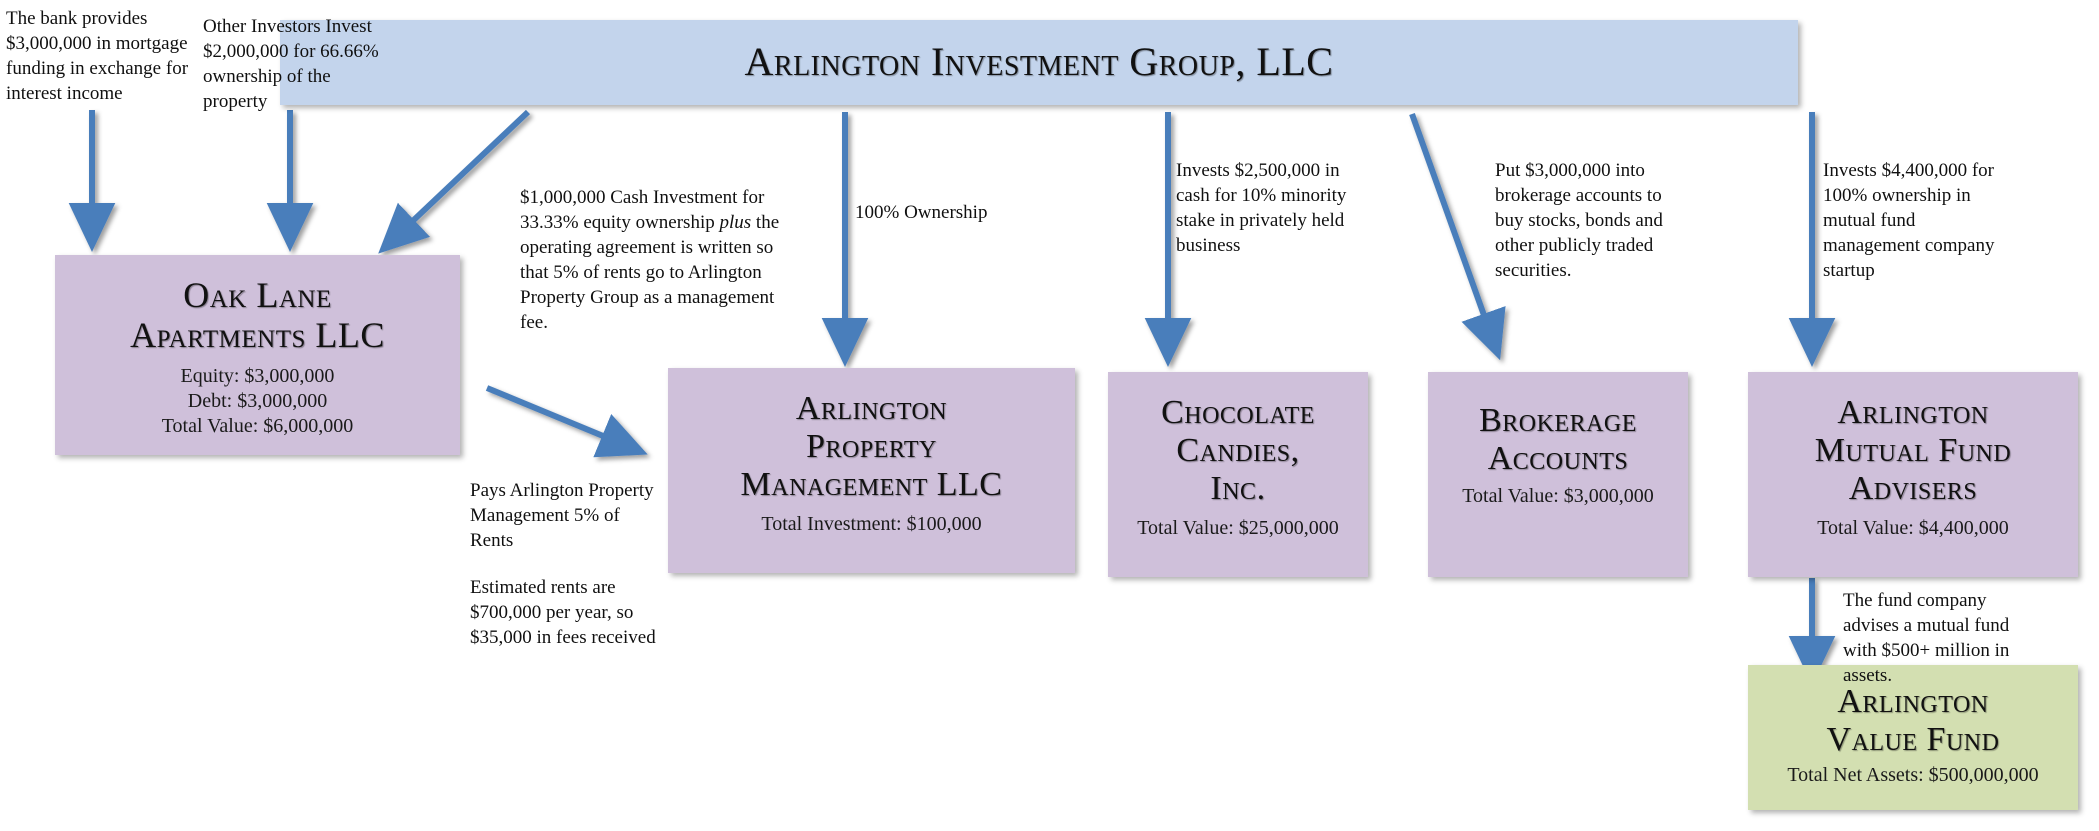  Describe the element at coordinates (566, 421) in the screenshot. I see `arrow-oaklane-to-property-management` at that location.